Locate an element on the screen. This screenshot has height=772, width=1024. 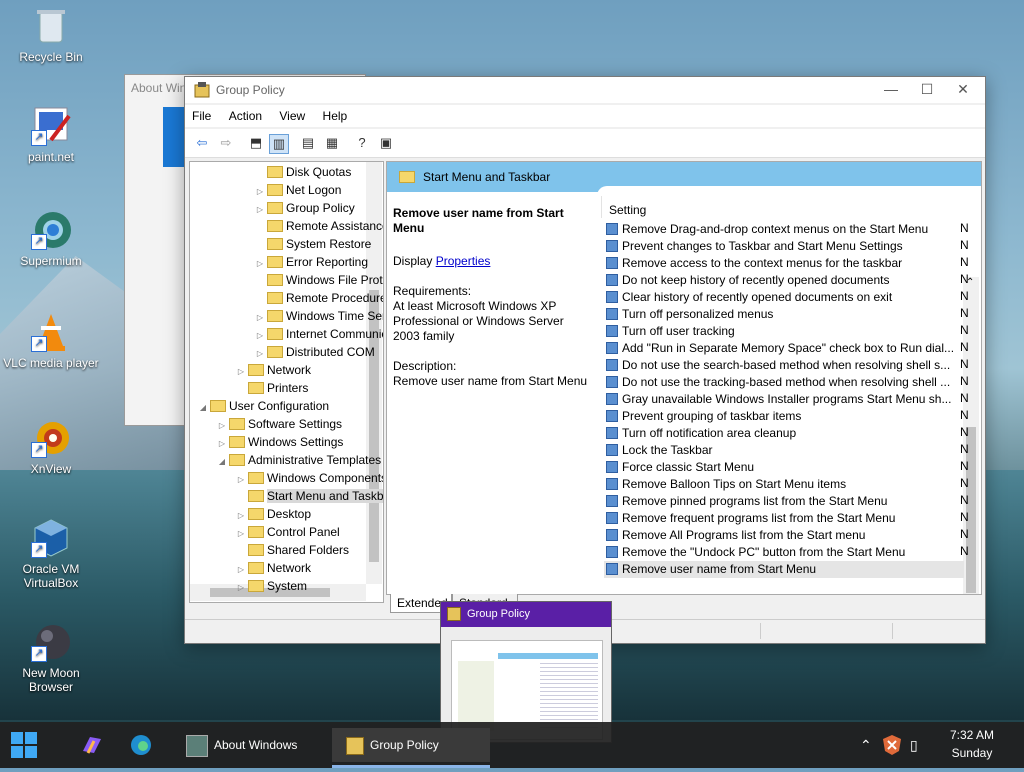
taskbar-group-policy: Group Policy is located at coordinates (411, 748).